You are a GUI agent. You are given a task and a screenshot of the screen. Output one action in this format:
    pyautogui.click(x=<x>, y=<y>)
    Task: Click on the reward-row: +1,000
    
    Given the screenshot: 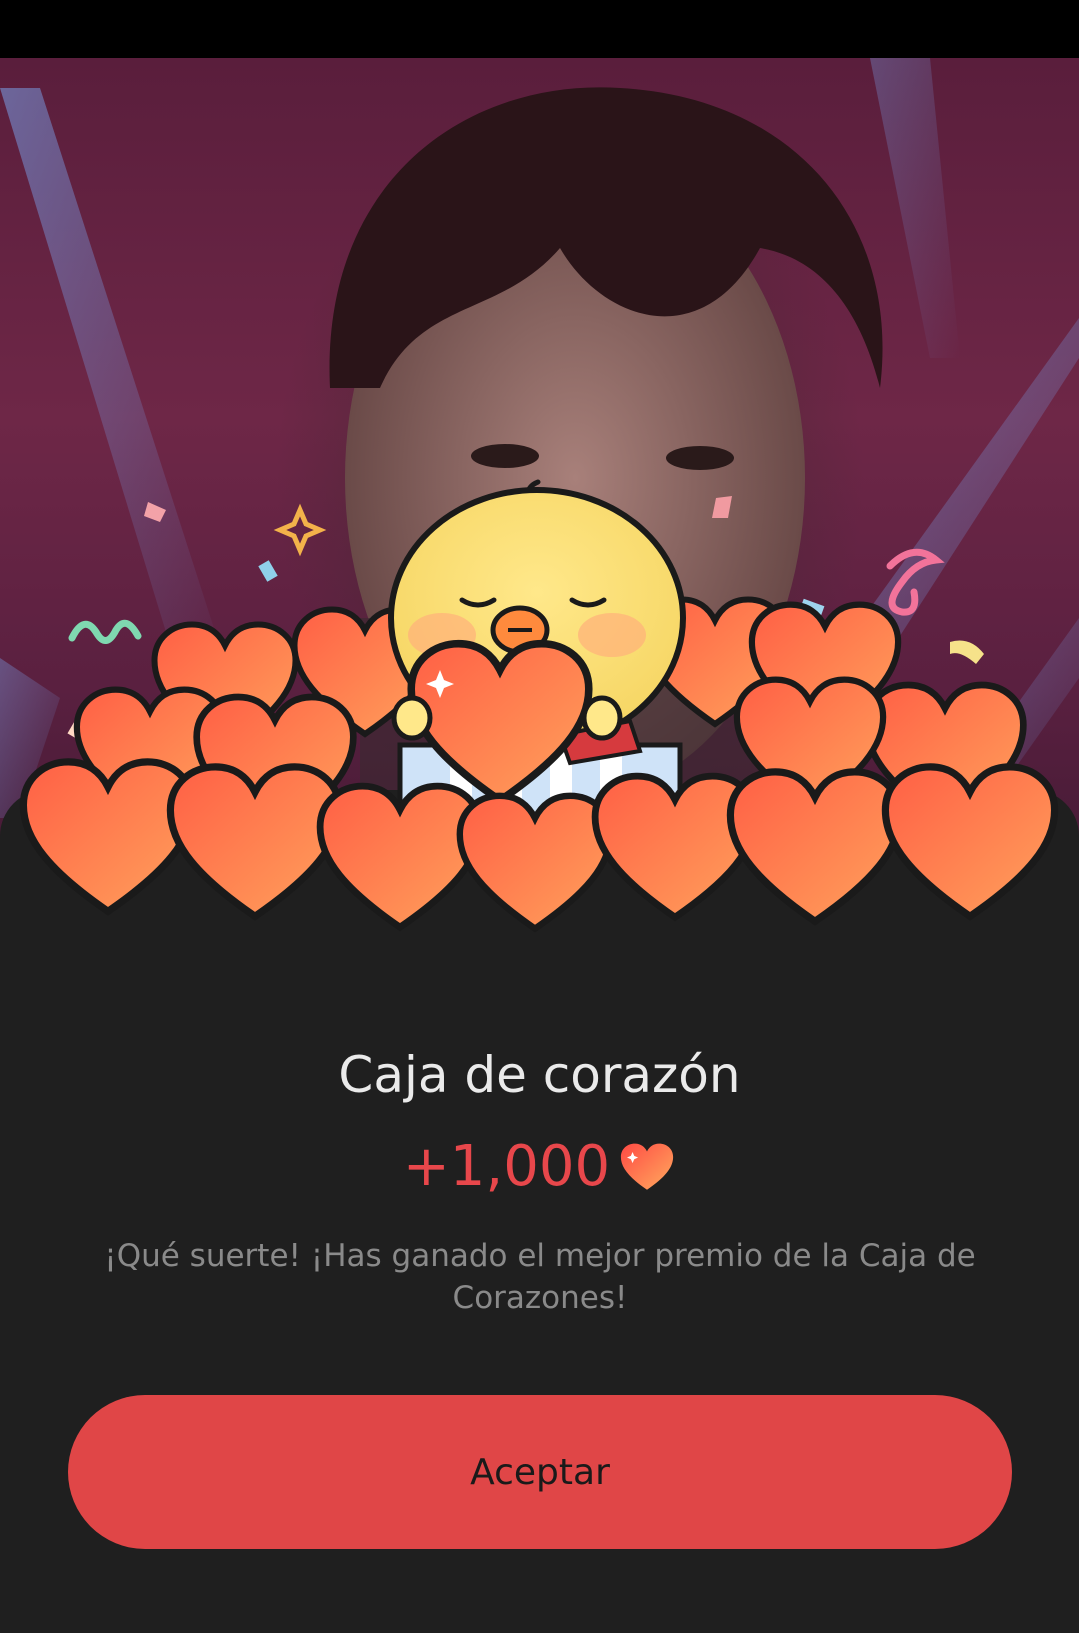 What is the action you would take?
    pyautogui.click(x=539, y=1167)
    